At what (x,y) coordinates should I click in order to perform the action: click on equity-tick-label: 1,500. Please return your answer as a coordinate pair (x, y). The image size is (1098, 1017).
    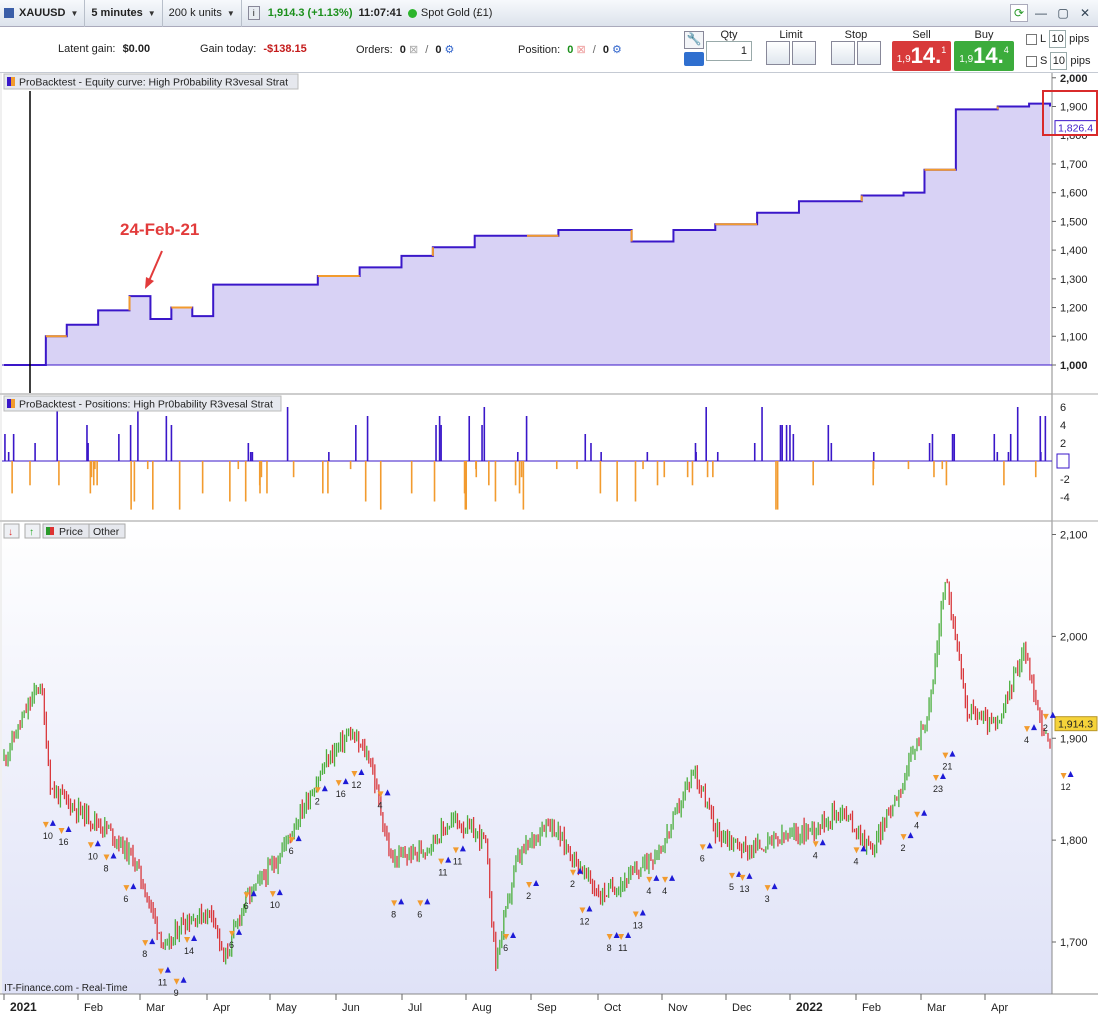
    Looking at the image, I should click on (1074, 222).